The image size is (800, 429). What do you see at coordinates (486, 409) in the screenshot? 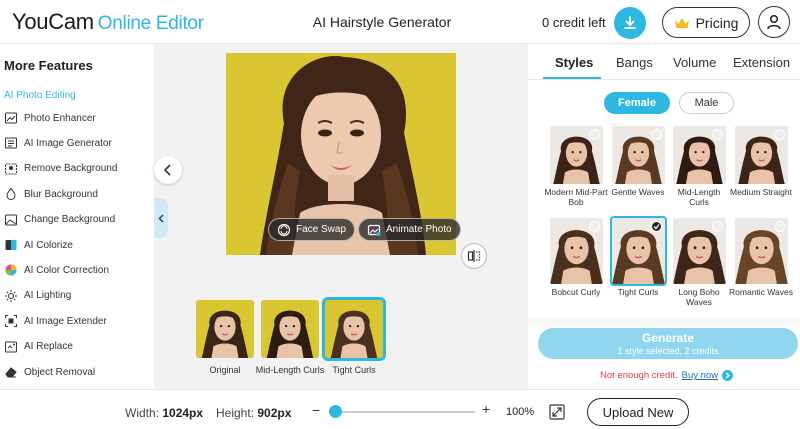
I see `zoom-in-button: +` at bounding box center [486, 409].